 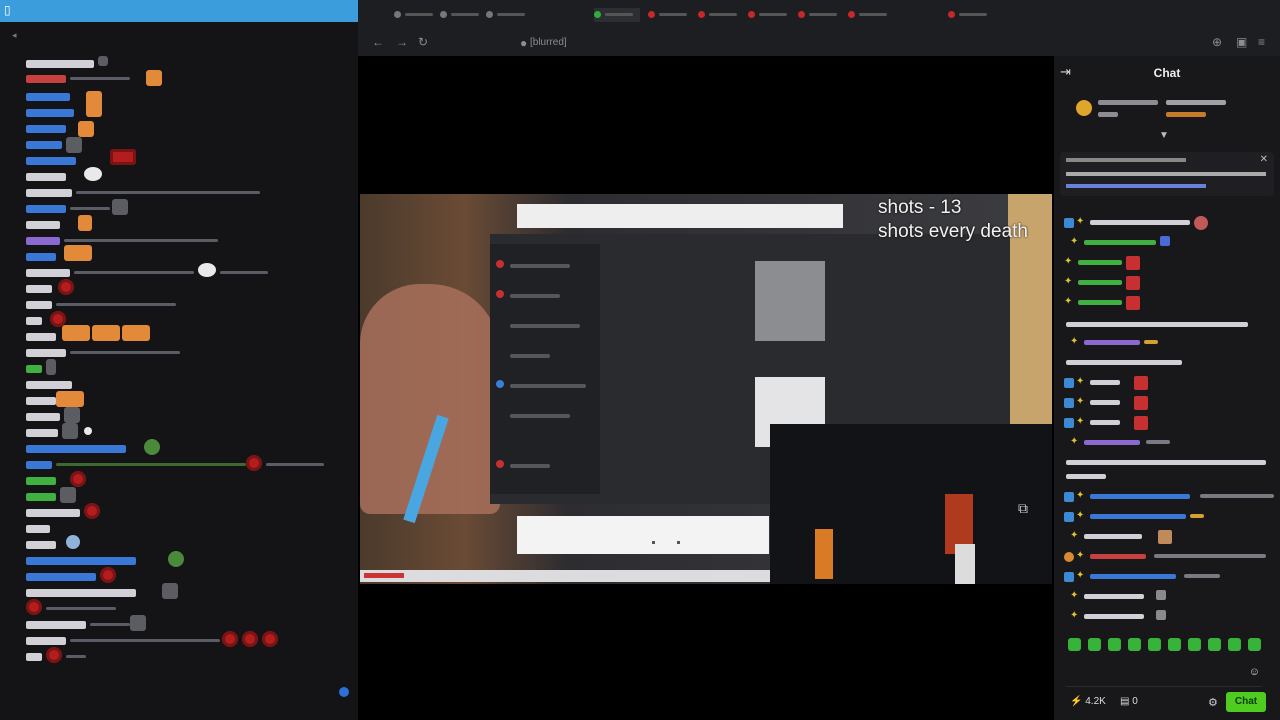 I want to click on scroll-to-bottom-icon, so click(x=344, y=692).